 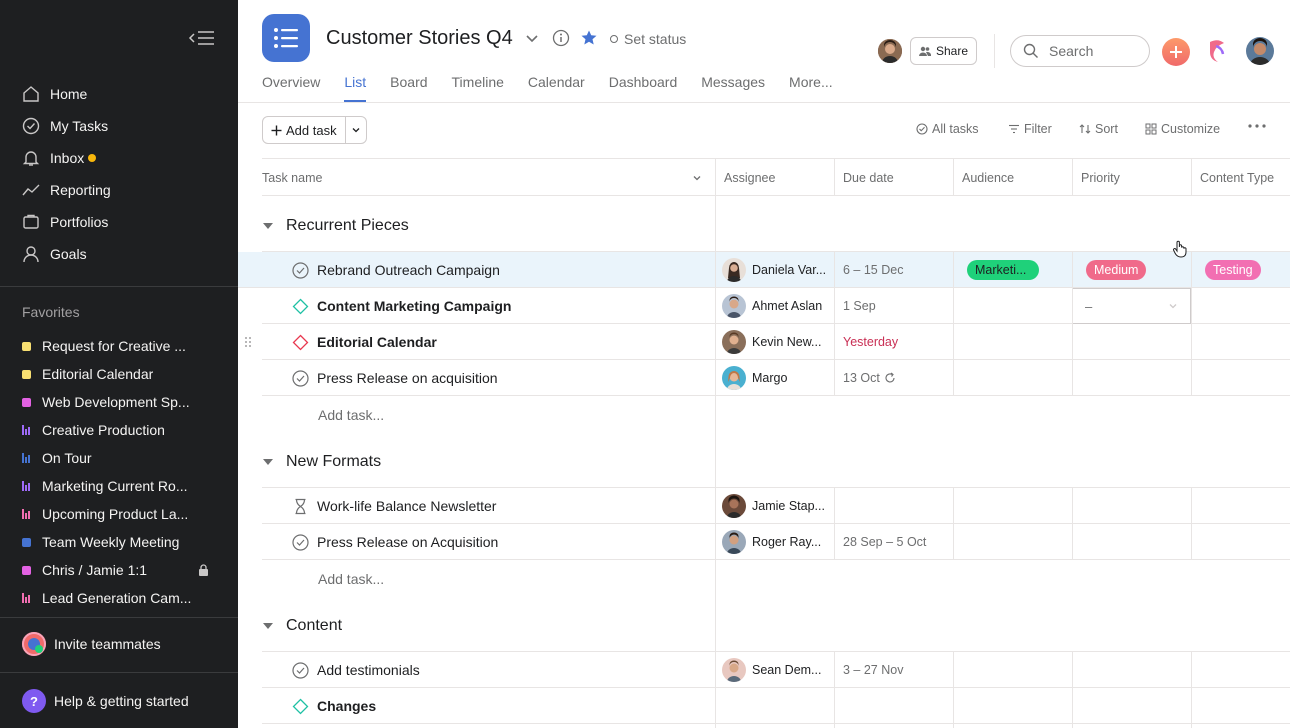 I want to click on add-task-dropdown, so click(x=356, y=130).